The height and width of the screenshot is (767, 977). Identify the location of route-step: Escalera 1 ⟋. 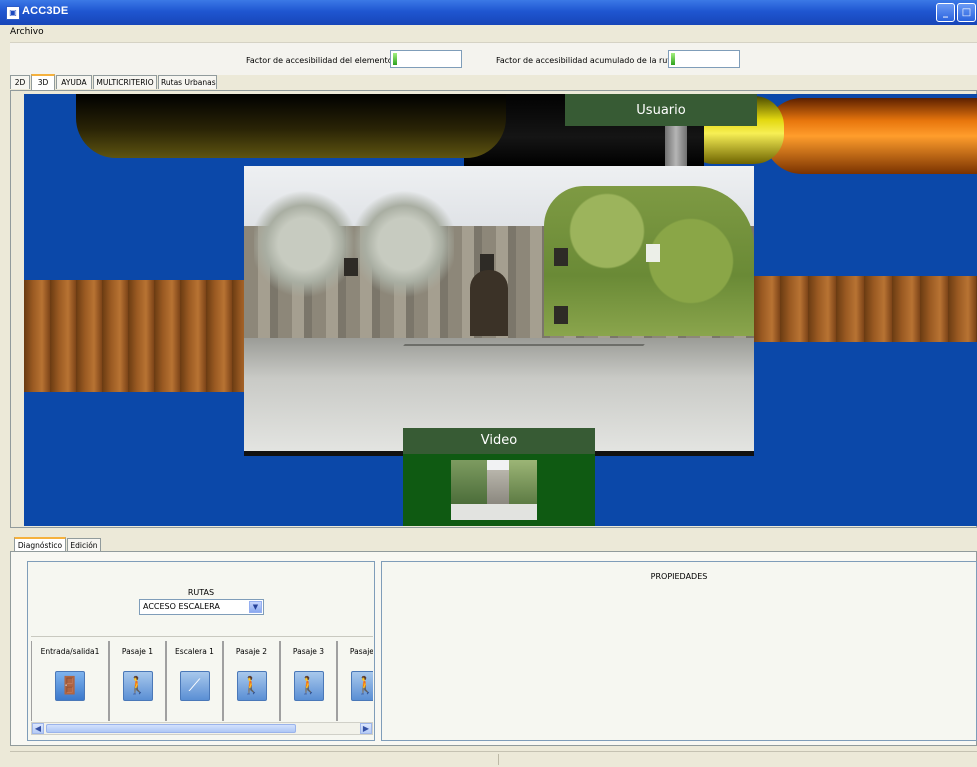
(194, 681).